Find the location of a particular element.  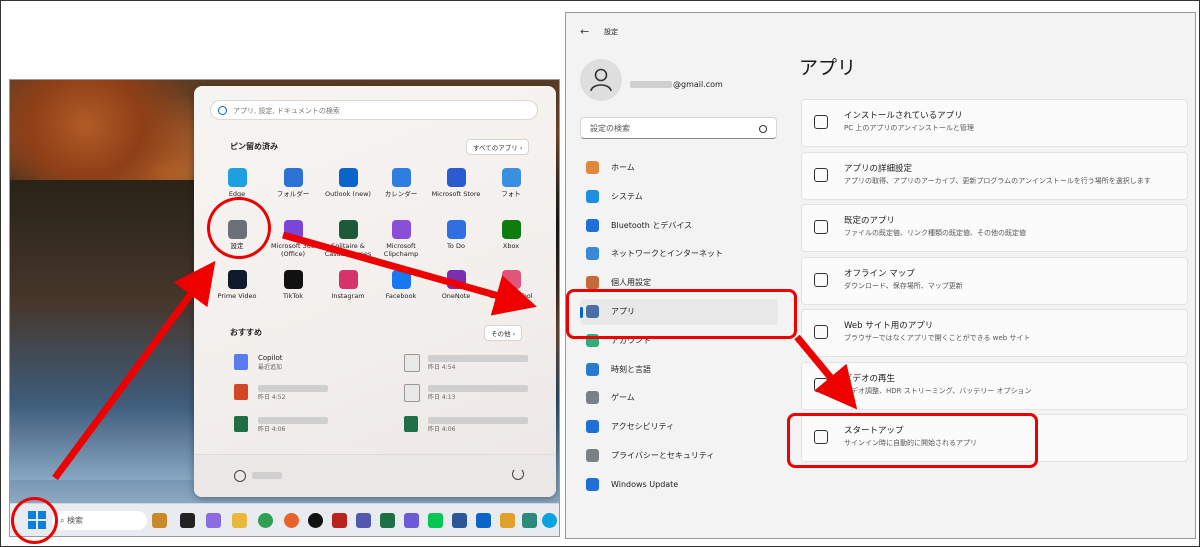

arrow-apps-to-startup is located at coordinates (826, 372).